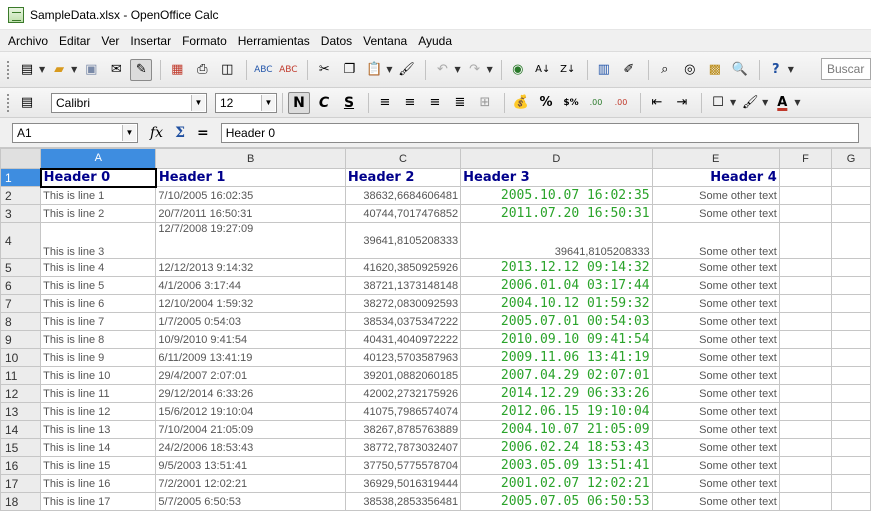 This screenshot has height=517, width=871. I want to click on column-header: C, so click(403, 158).